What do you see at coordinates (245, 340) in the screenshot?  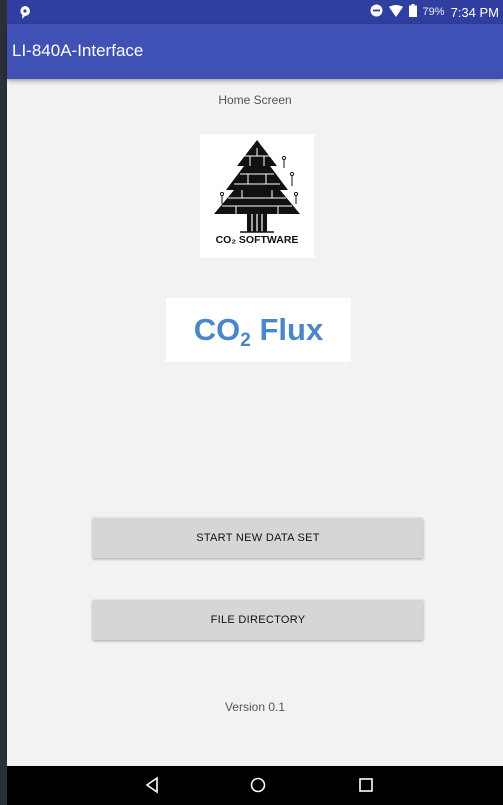 I see `flux-subscript: 2` at bounding box center [245, 340].